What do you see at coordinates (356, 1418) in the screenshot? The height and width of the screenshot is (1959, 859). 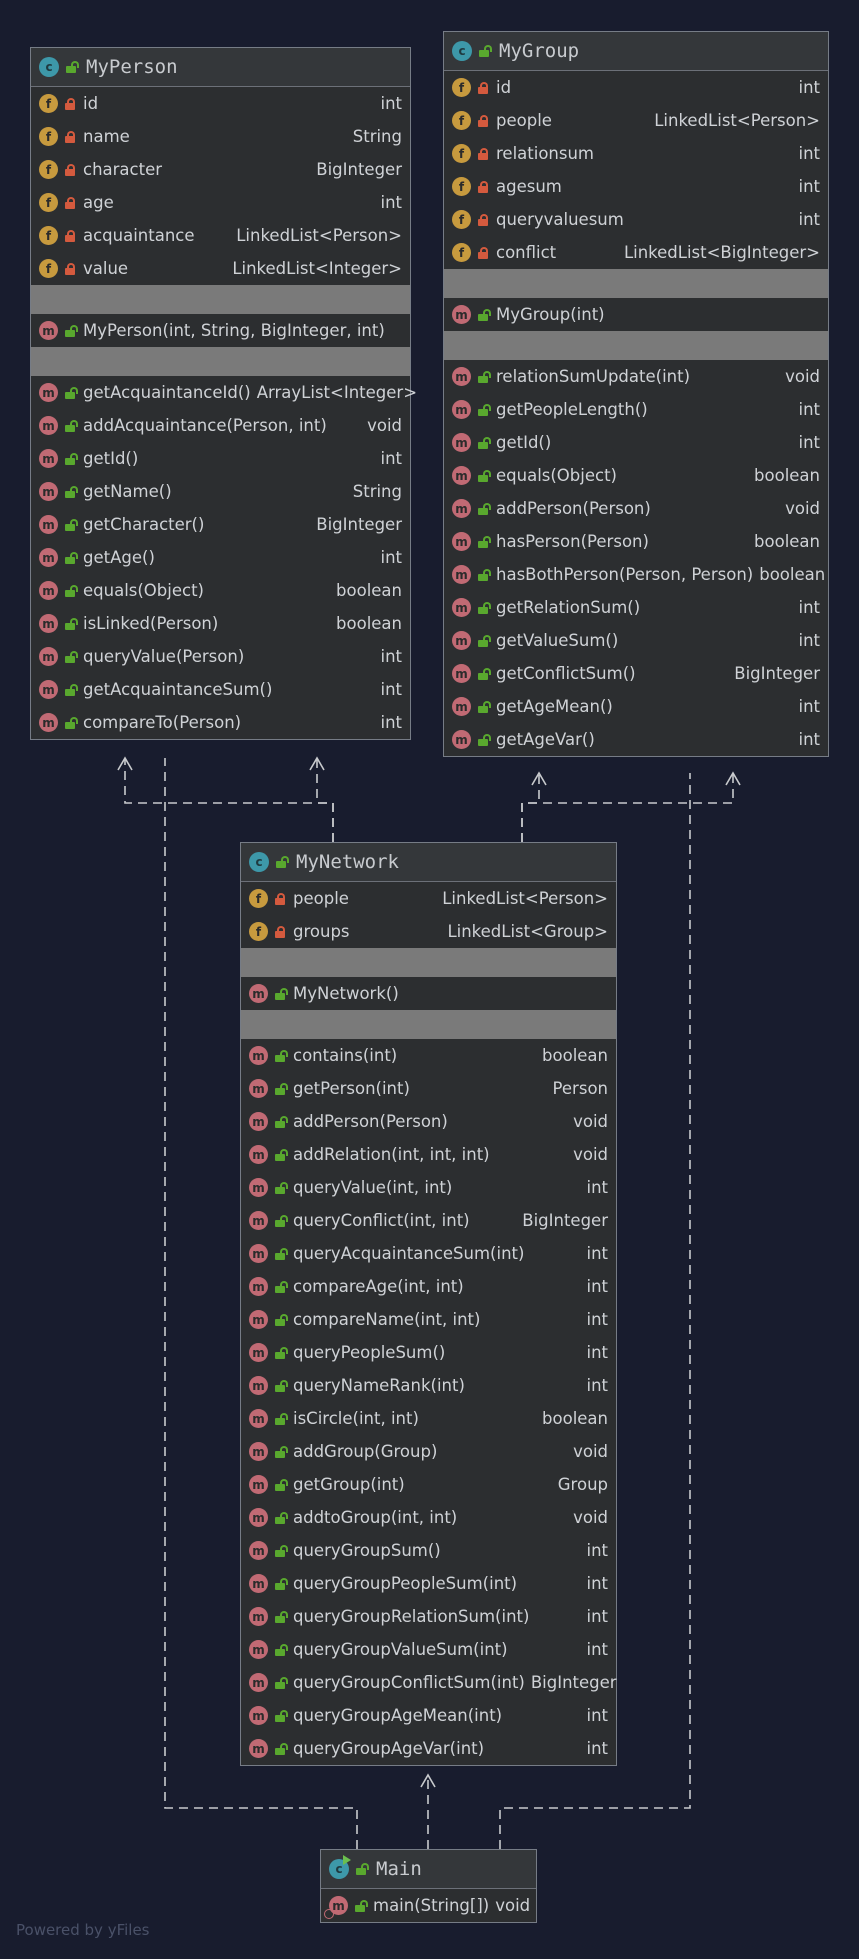 I see `method-name: isCircle(int, int)` at bounding box center [356, 1418].